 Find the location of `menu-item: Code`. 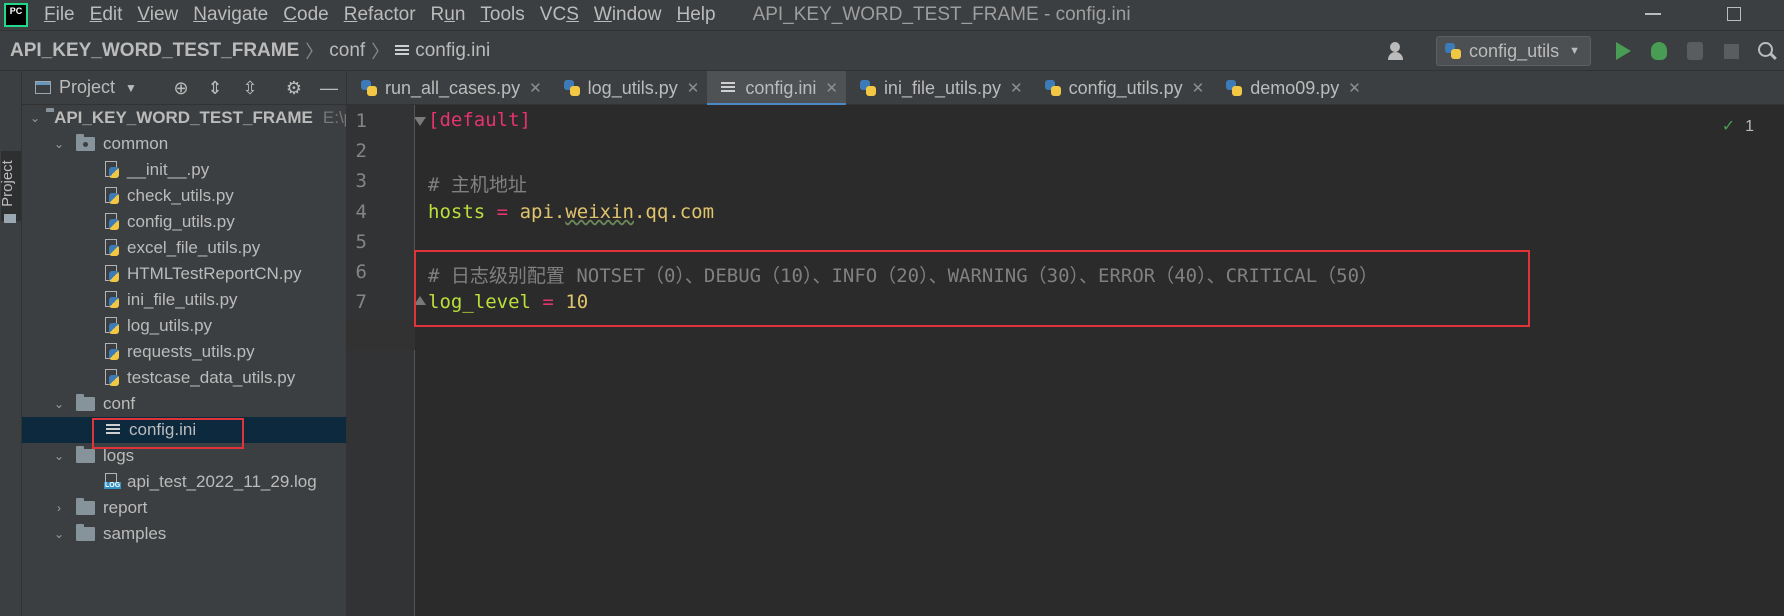

menu-item: Code is located at coordinates (305, 15).